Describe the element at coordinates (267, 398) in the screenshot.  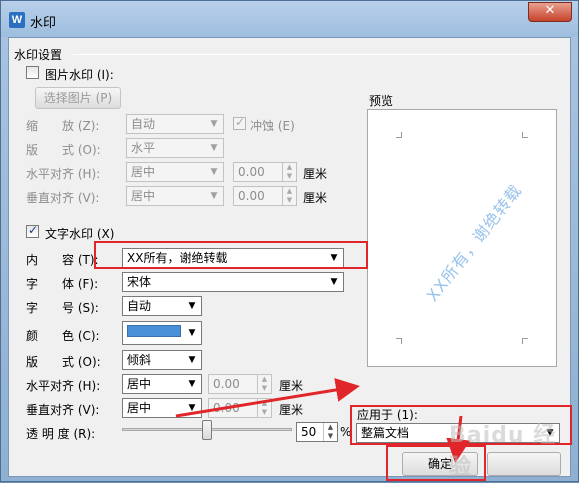
I see `arrow-to-apply-to` at that location.